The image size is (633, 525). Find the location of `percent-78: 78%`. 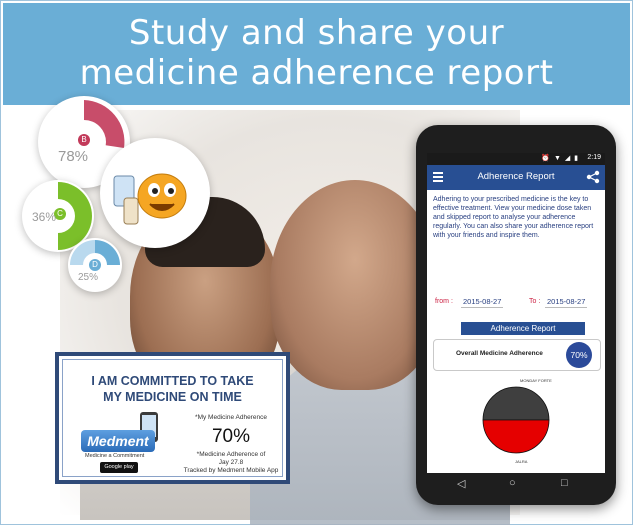

percent-78: 78% is located at coordinates (73, 156).